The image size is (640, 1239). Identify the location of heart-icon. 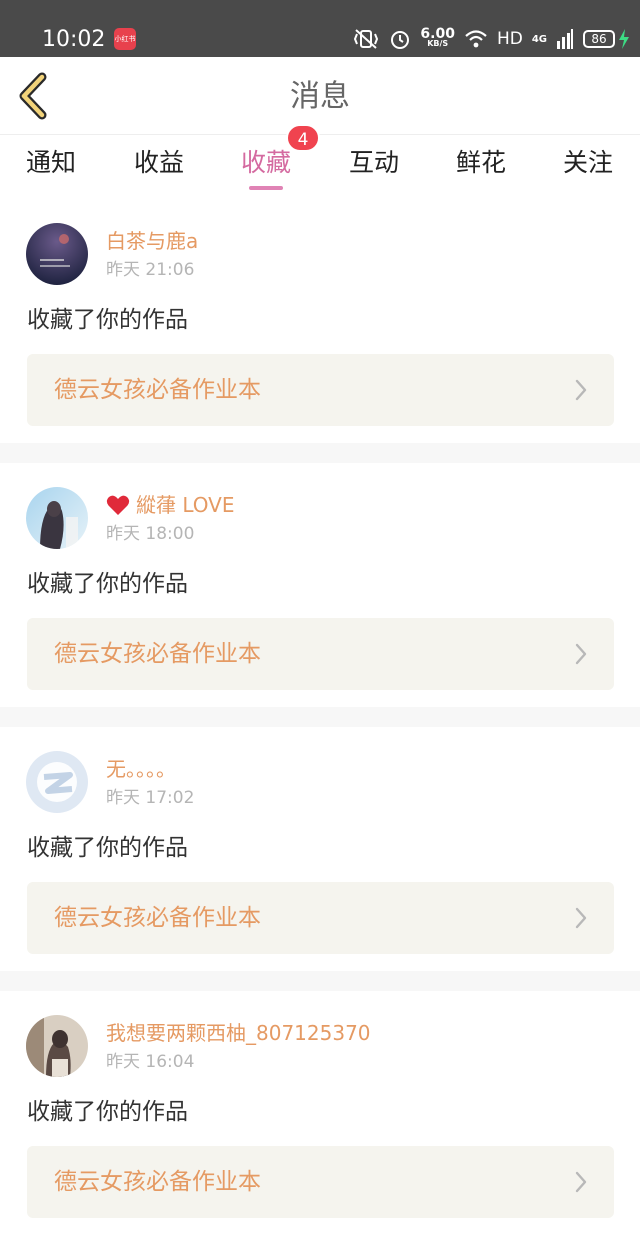
(118, 505).